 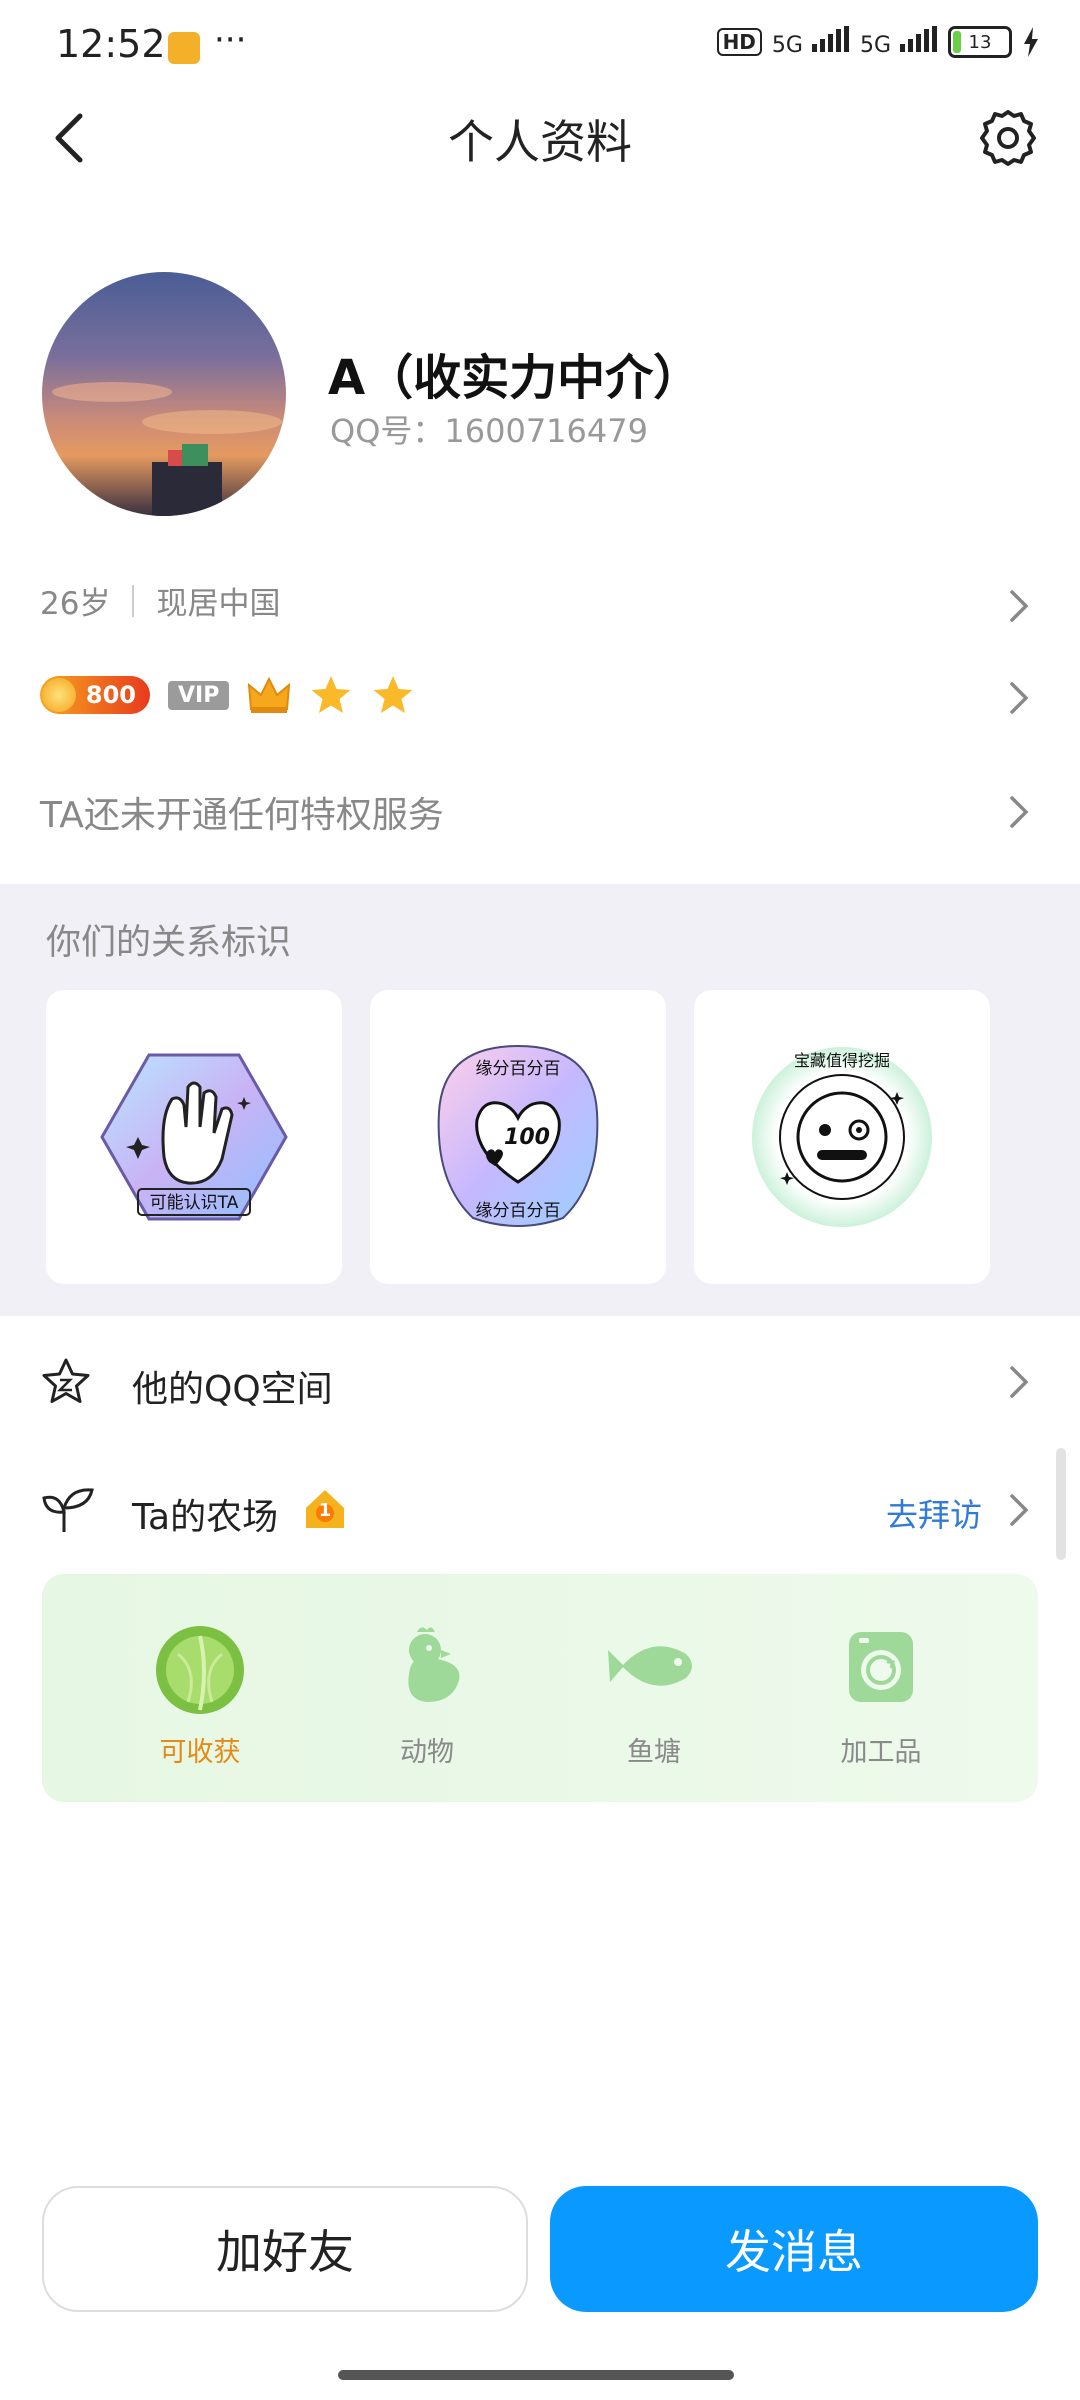 What do you see at coordinates (218, 604) in the screenshot?
I see `location: 现居中国` at bounding box center [218, 604].